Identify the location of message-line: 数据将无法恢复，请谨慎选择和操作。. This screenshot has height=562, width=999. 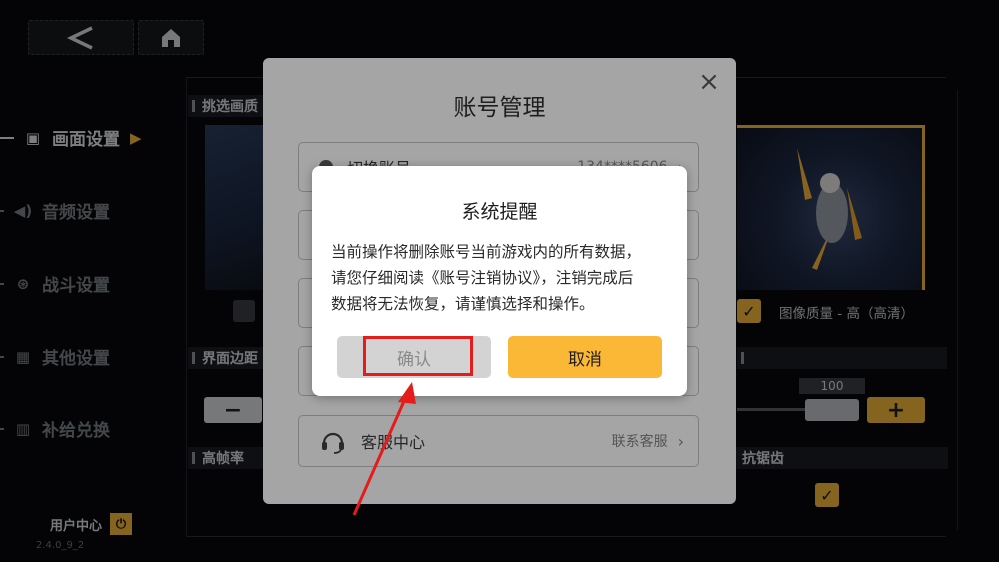
(463, 304).